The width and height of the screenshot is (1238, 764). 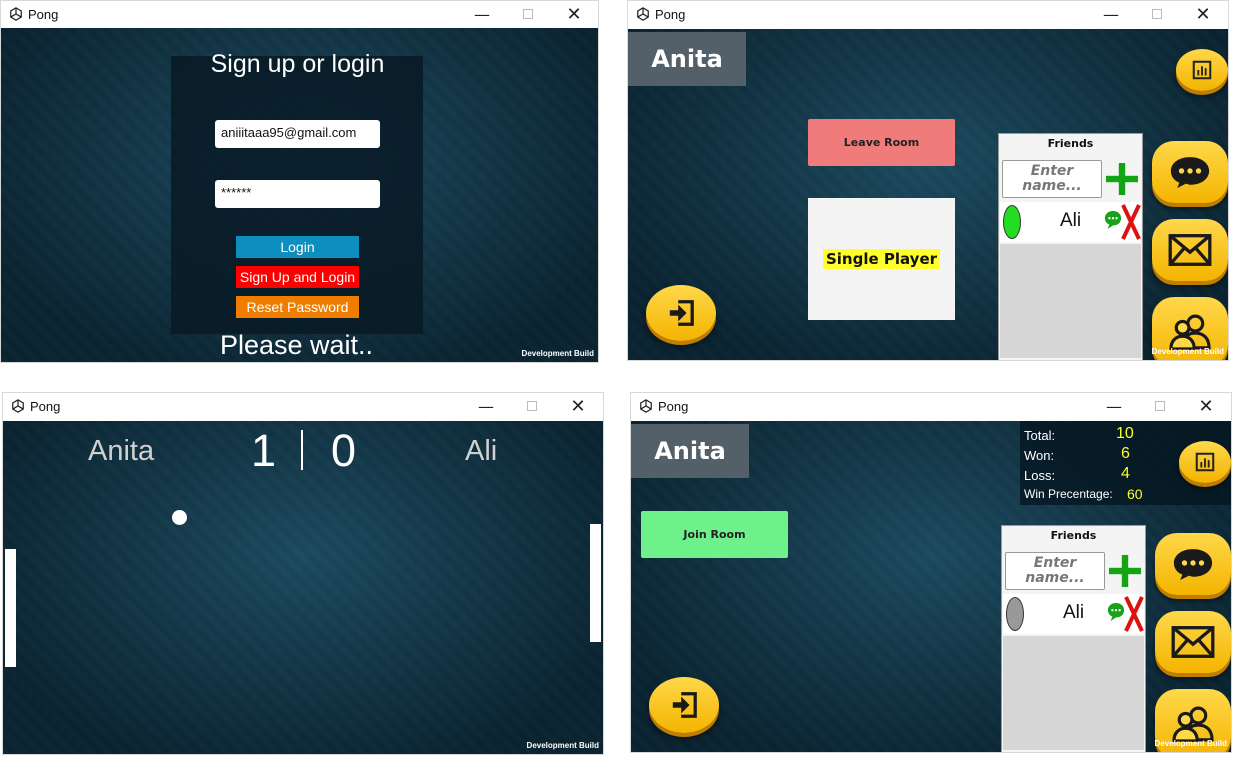 I want to click on loss-label: Loss:, so click(x=1040, y=475).